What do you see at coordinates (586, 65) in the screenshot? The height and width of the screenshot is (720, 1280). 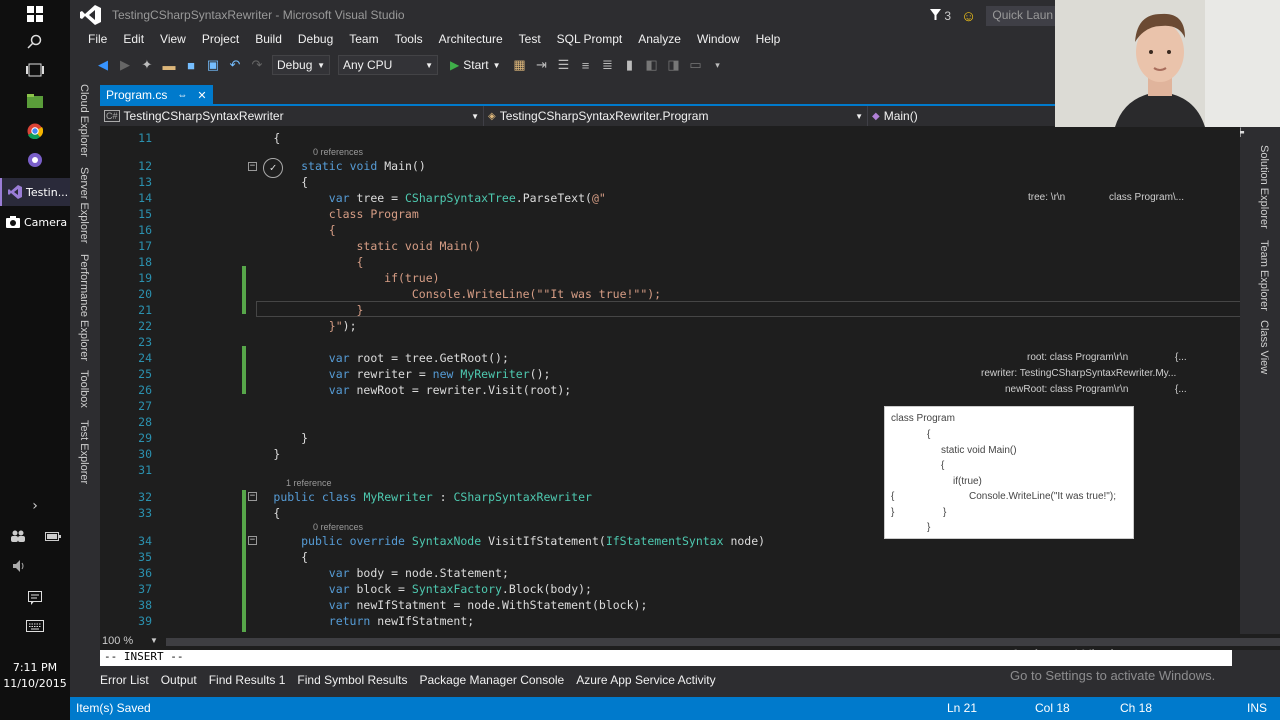 I see `indent-icon: ≡` at bounding box center [586, 65].